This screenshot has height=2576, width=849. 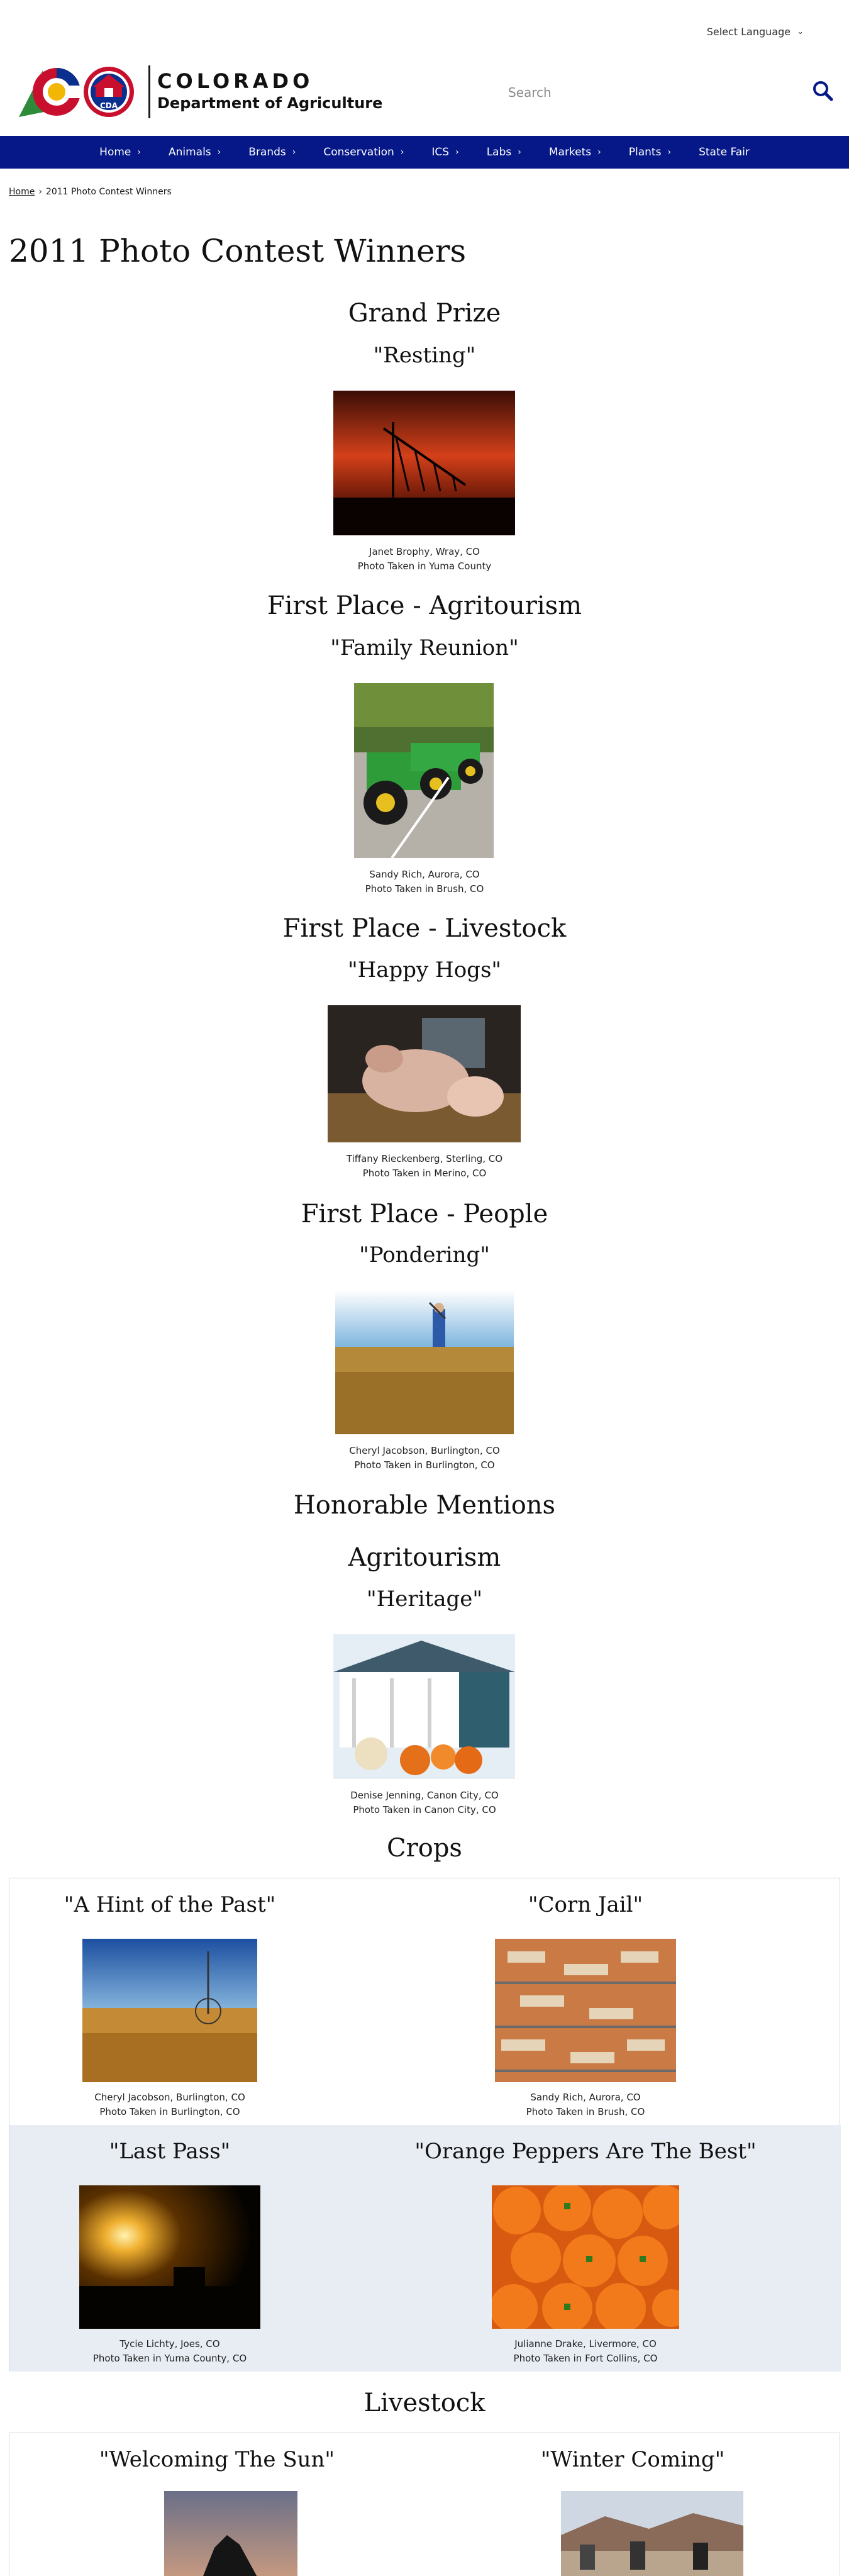 I want to click on breadcrumb-home-link: Home, so click(x=22, y=192).